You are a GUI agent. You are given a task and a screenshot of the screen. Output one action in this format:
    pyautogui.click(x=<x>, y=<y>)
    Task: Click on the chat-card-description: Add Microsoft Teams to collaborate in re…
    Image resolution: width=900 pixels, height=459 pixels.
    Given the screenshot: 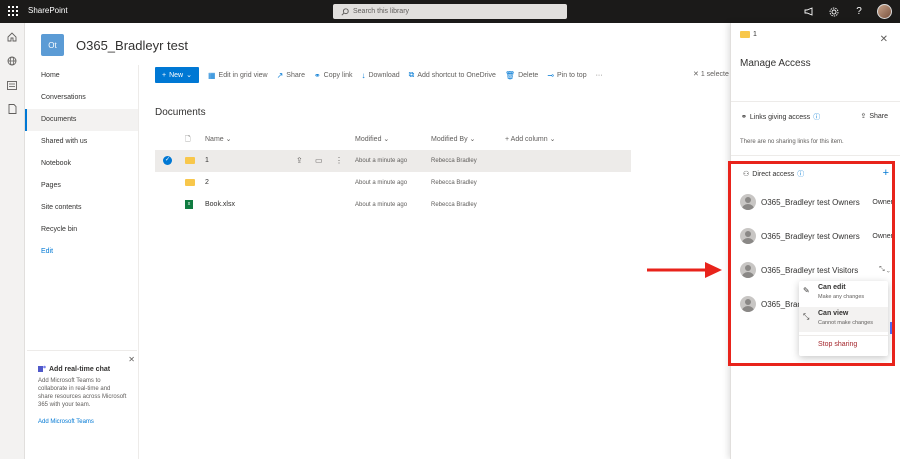 What is the action you would take?
    pyautogui.click(x=82, y=393)
    